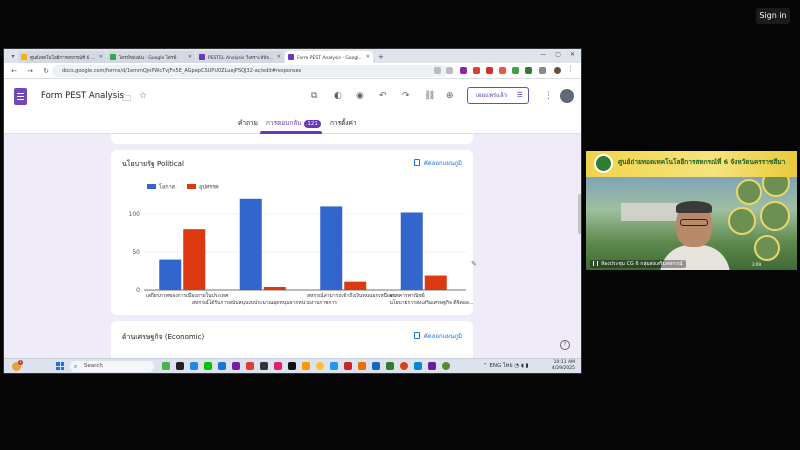 The image size is (800, 450). Describe the element at coordinates (14, 71) in the screenshot. I see `back-icon: ←` at that location.